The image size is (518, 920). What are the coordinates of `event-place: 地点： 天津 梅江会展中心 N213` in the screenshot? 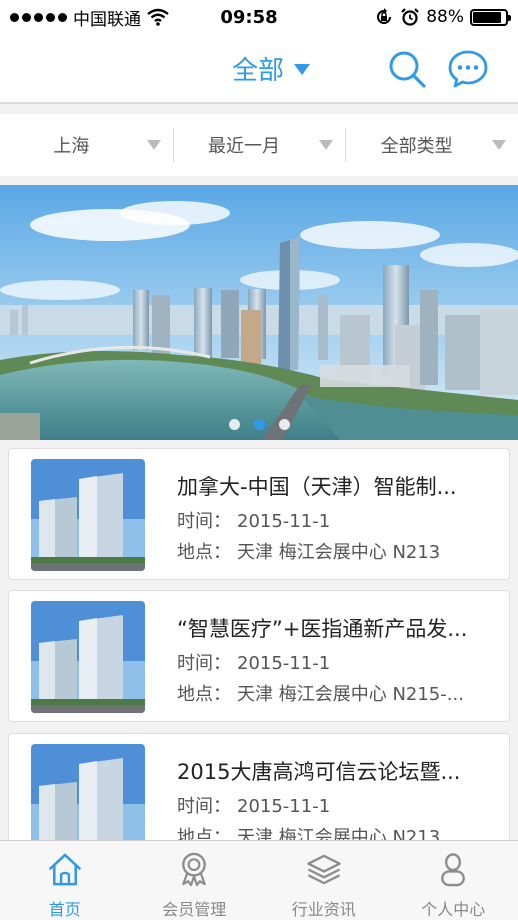 It's located at (332, 551).